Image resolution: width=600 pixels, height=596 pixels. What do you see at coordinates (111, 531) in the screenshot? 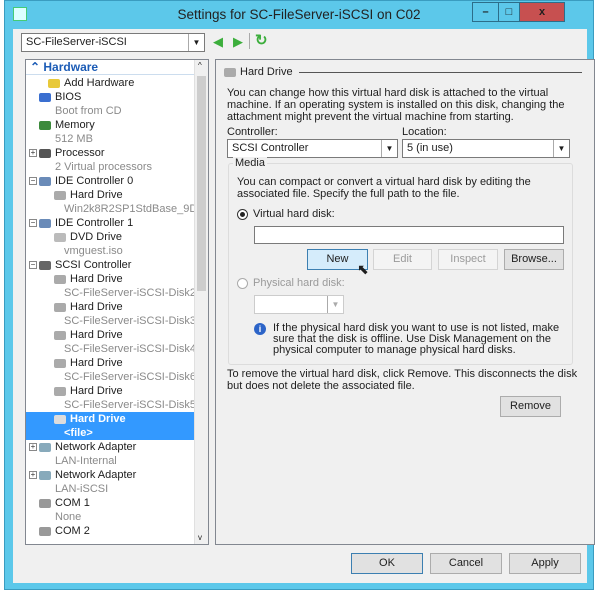
I see `tree-item: COM 2` at bounding box center [111, 531].